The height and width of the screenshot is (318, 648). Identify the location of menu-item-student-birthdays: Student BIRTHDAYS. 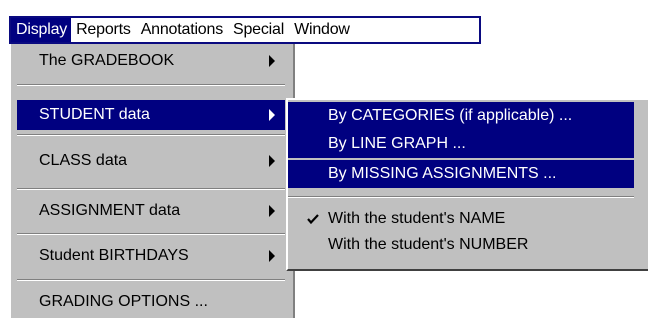
(151, 256).